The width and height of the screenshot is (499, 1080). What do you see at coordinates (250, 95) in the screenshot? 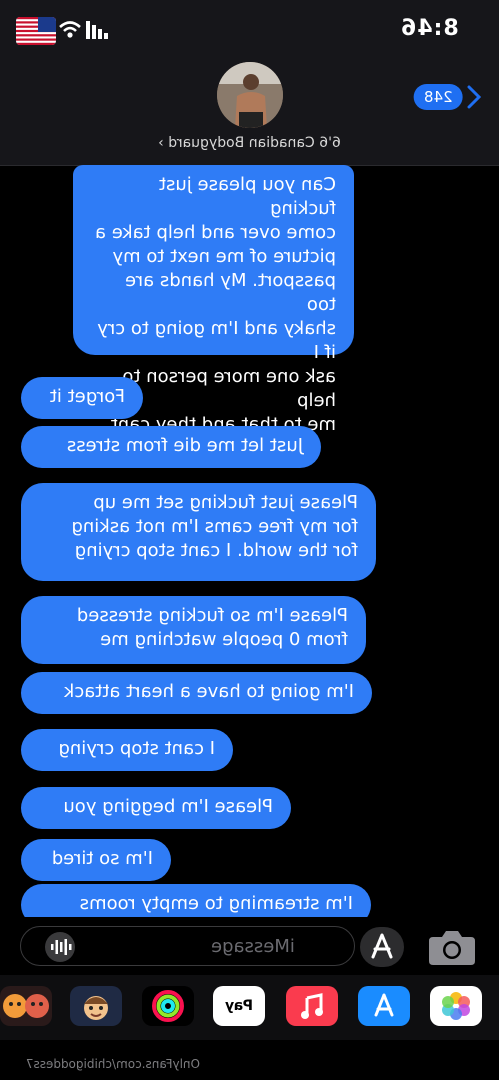
I see `contact-avatar` at bounding box center [250, 95].